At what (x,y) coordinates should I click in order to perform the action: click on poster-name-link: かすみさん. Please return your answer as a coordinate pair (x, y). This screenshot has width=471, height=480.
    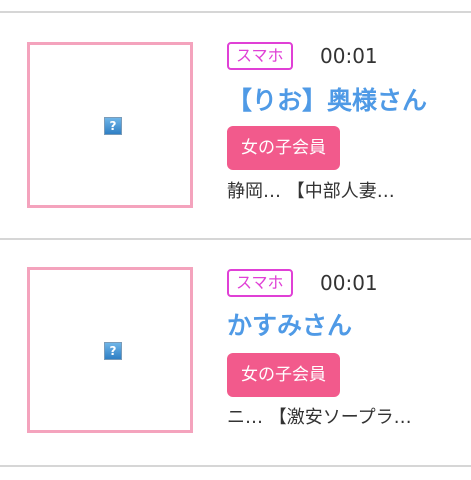
    Looking at the image, I should click on (289, 326).